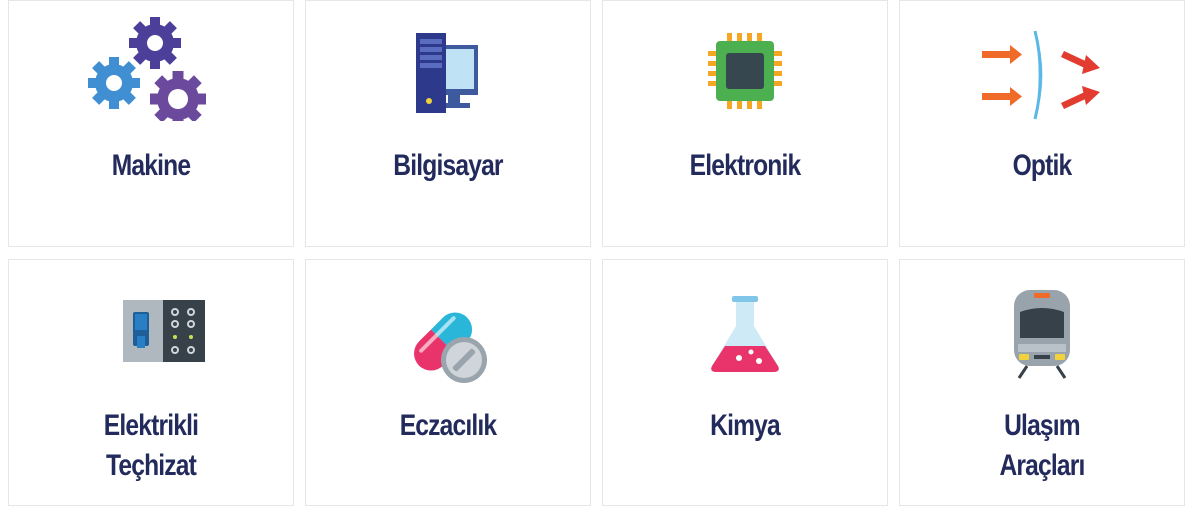  Describe the element at coordinates (448, 425) in the screenshot. I see `category-label: Eczacılık` at that location.